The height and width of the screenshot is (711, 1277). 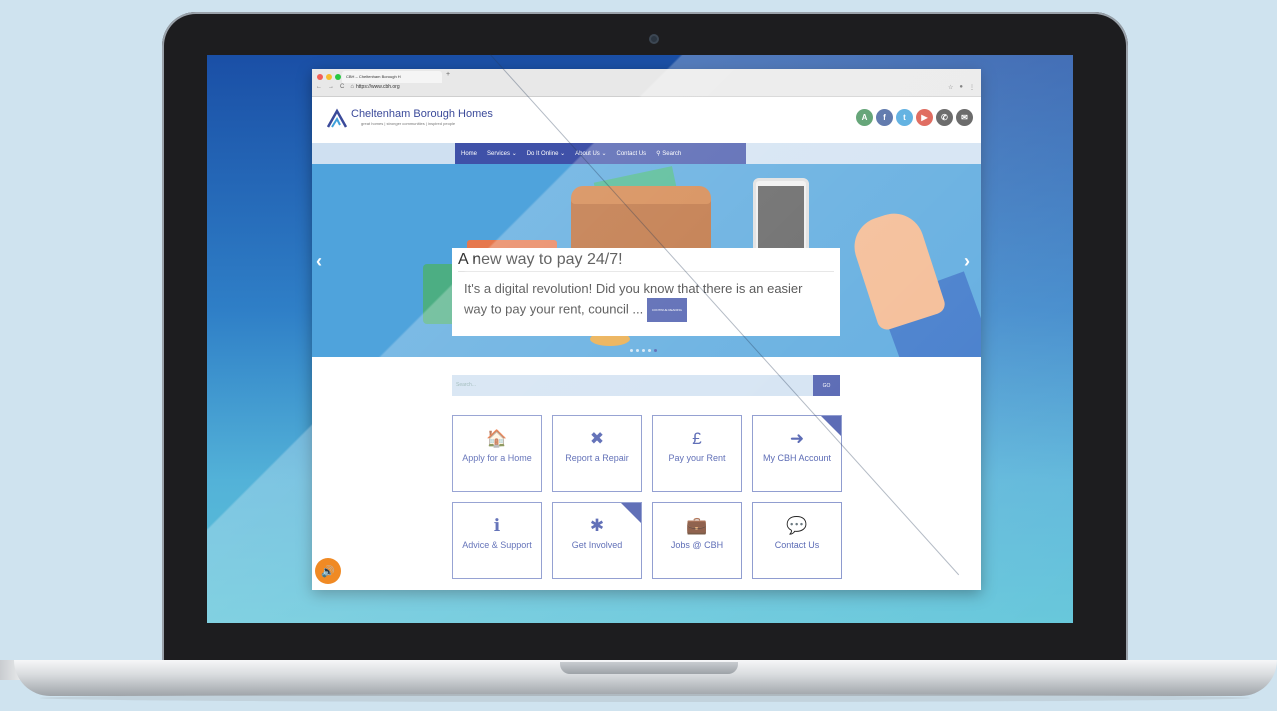 What do you see at coordinates (319, 261) in the screenshot?
I see `carousel-prev-icon: ‹` at bounding box center [319, 261].